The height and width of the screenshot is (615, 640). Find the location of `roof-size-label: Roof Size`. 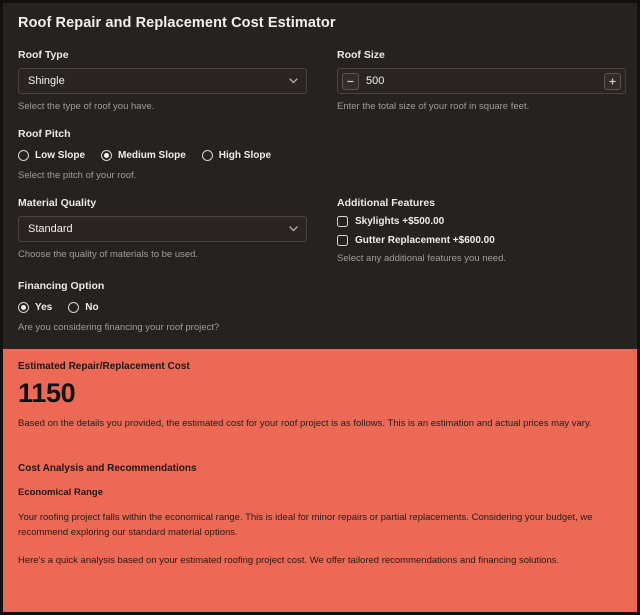

roof-size-label: Roof Size is located at coordinates (361, 55).